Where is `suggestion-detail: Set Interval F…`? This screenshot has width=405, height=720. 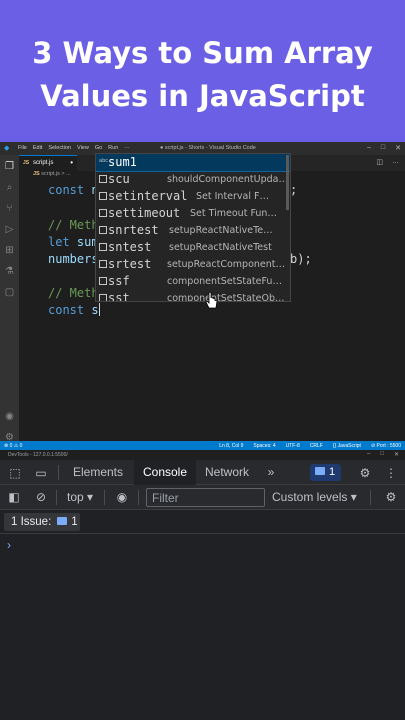 suggestion-detail: Set Interval F… is located at coordinates (232, 196).